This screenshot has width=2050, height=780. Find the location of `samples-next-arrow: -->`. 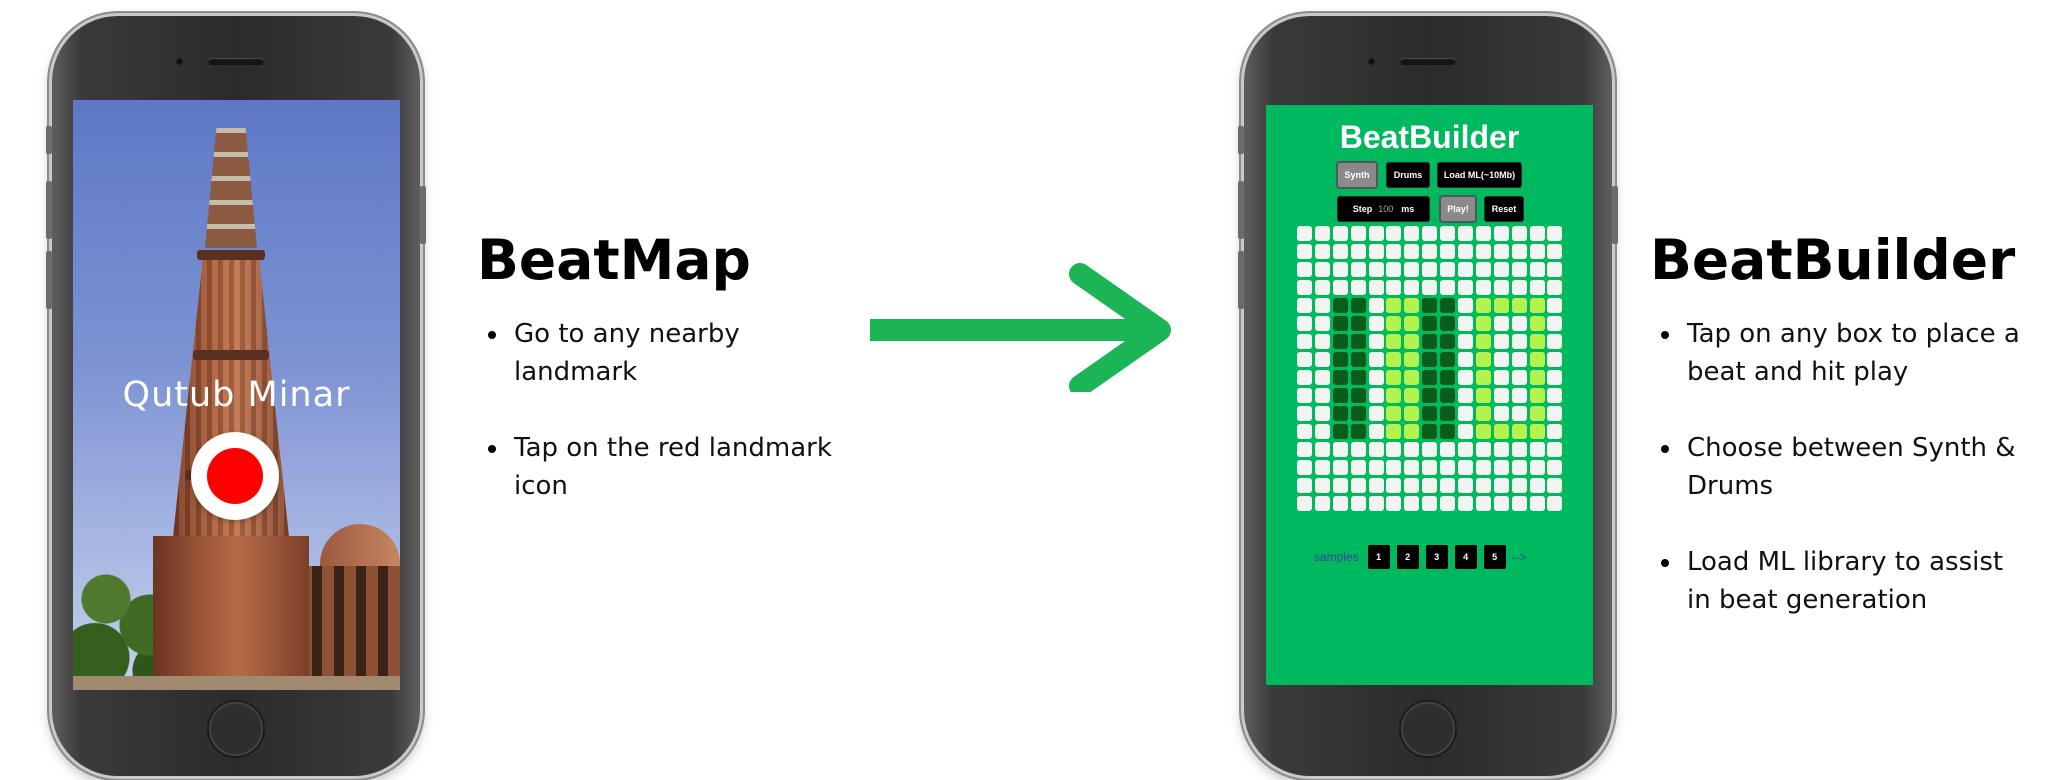

samples-next-arrow: --> is located at coordinates (1519, 557).